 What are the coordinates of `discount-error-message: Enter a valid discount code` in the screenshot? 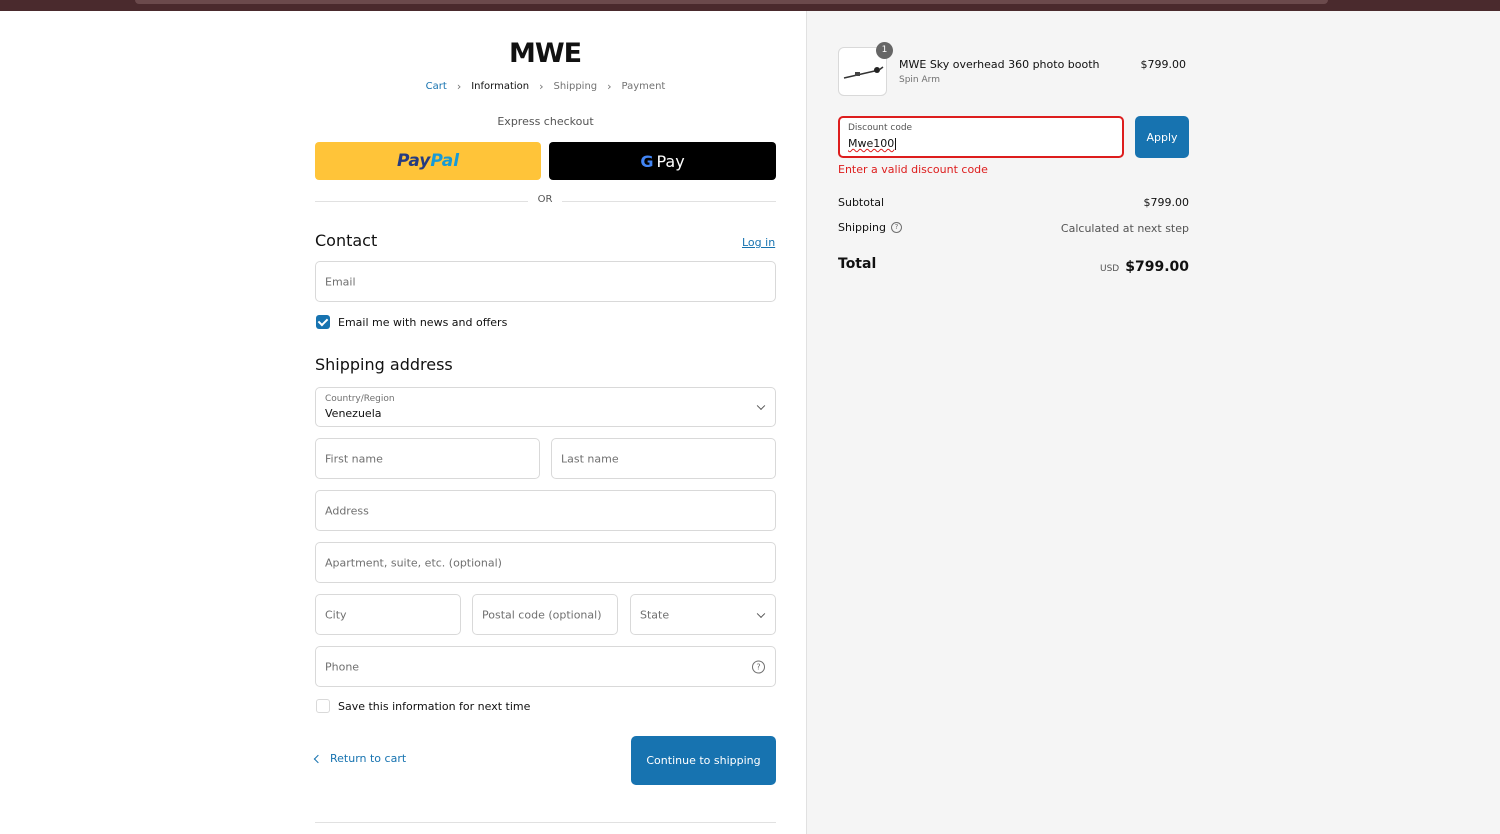 It's located at (913, 169).